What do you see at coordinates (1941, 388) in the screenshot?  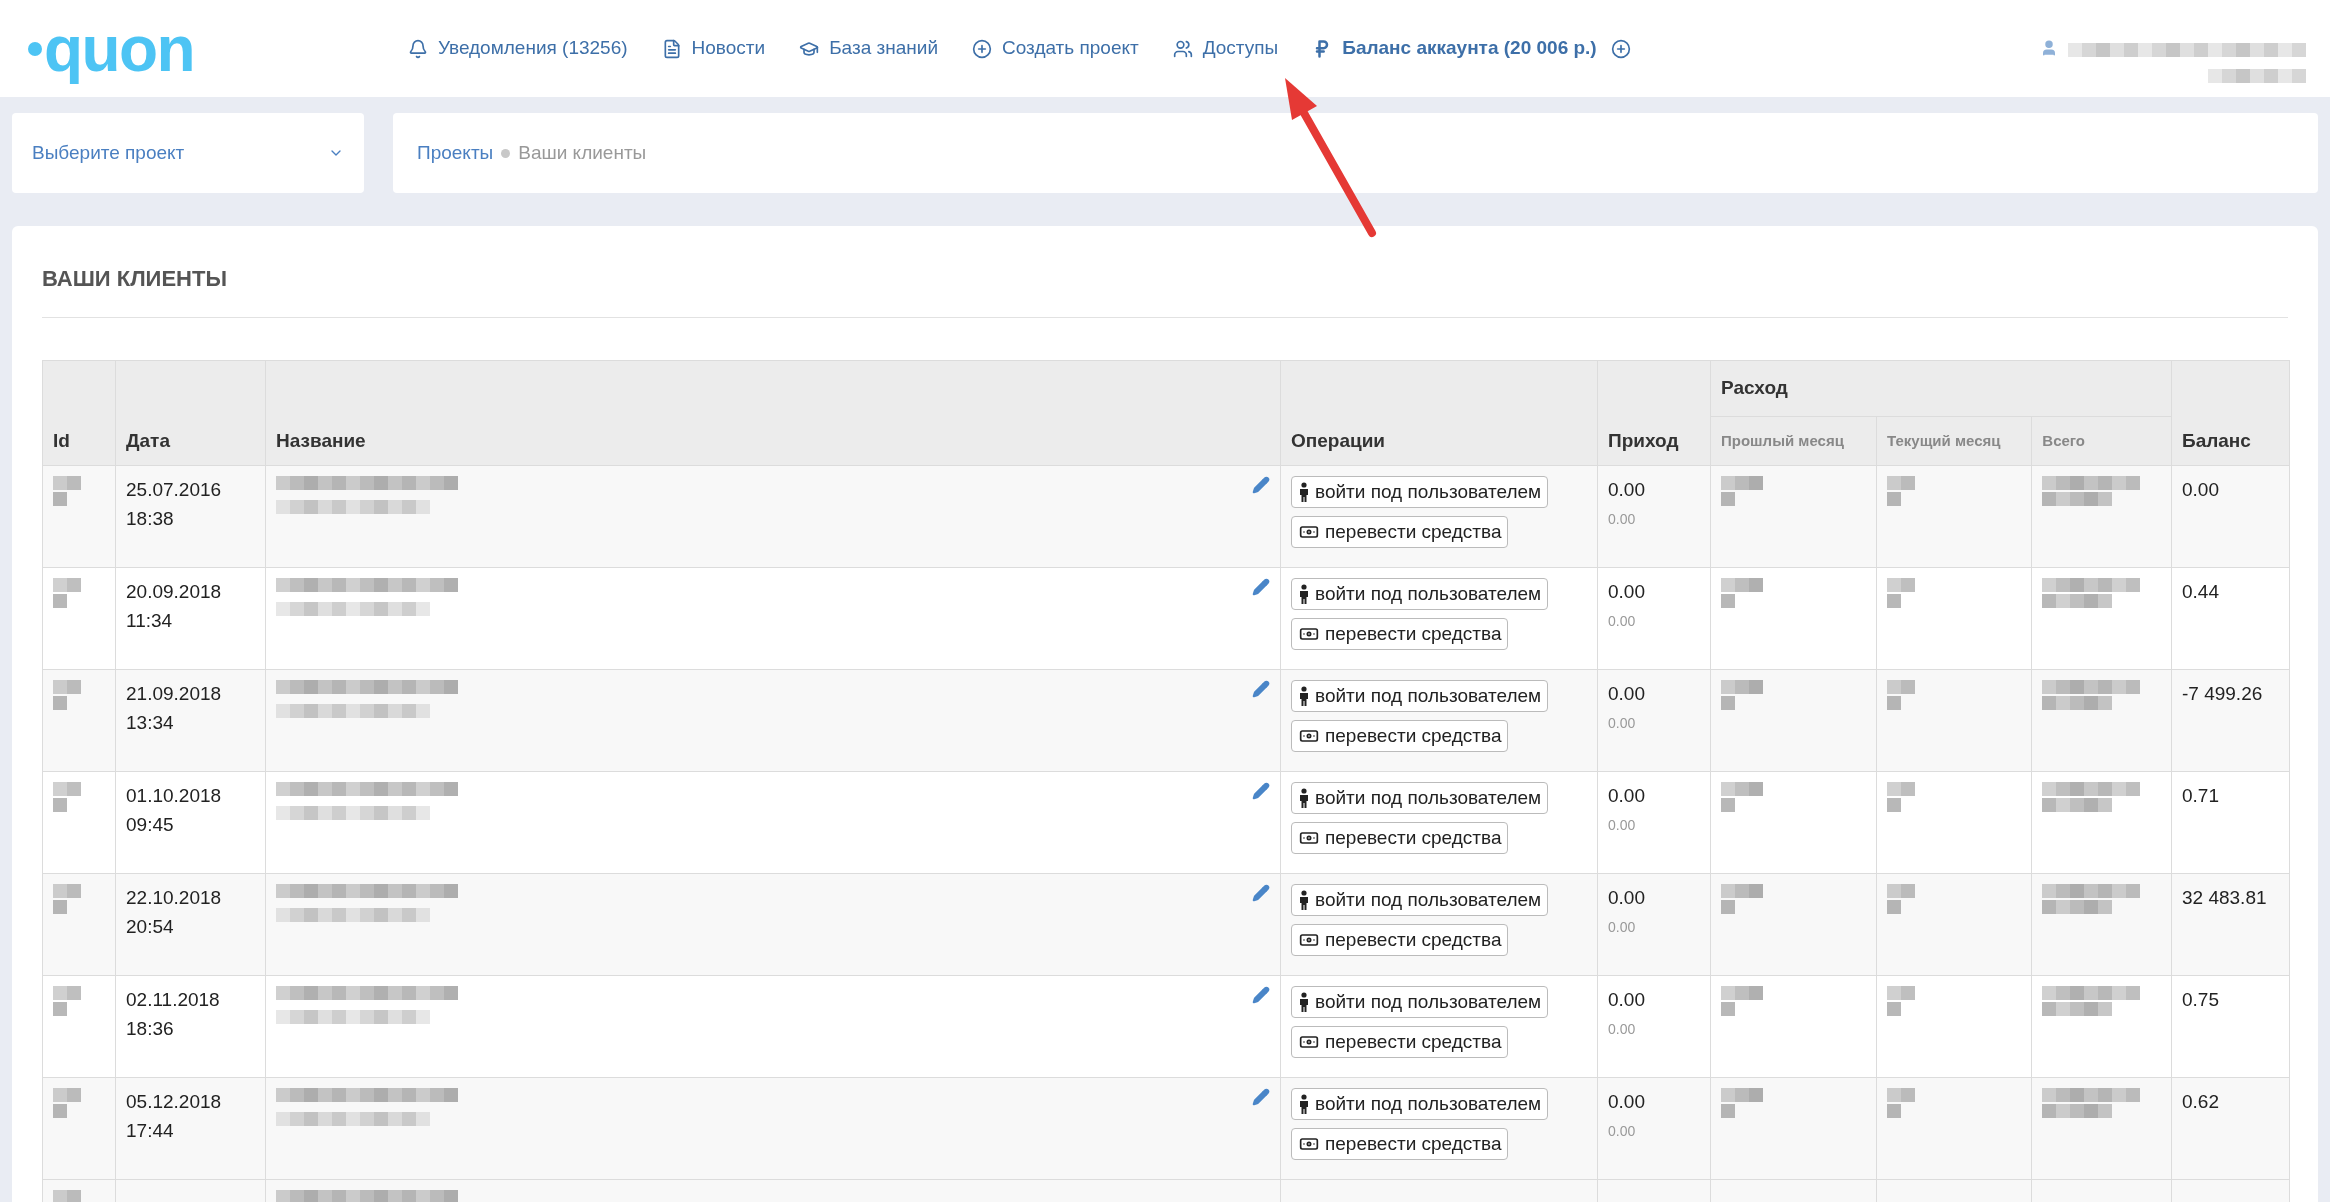 I see `column-group-header: Расход` at bounding box center [1941, 388].